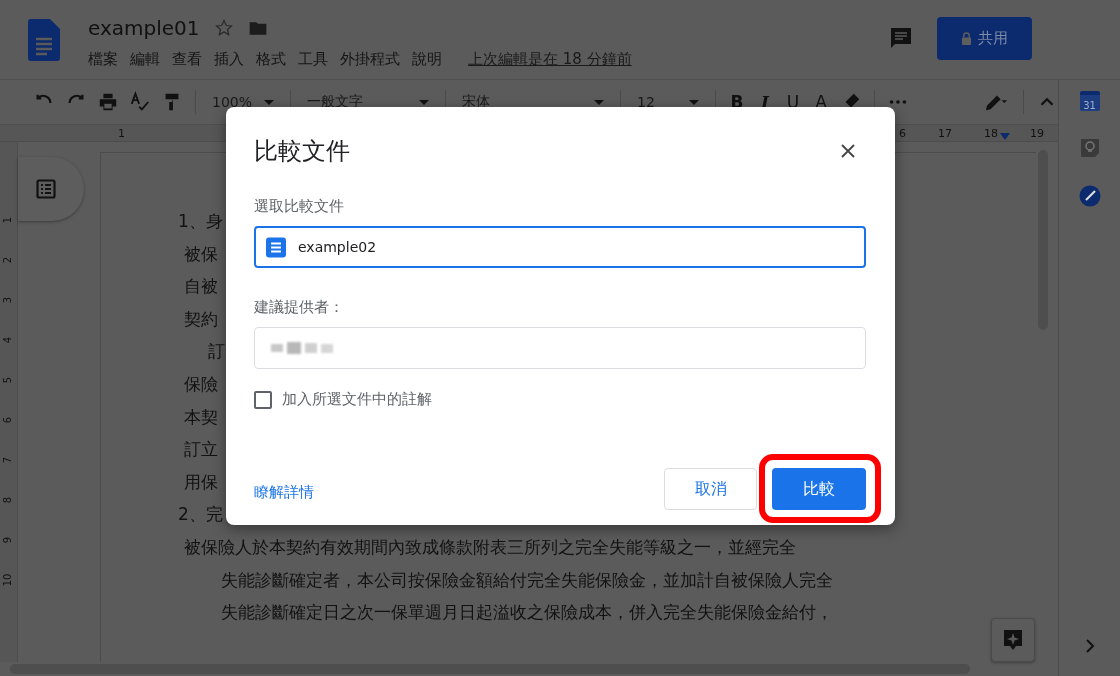  What do you see at coordinates (8, 380) in the screenshot?
I see `ruler-number: 5` at bounding box center [8, 380].